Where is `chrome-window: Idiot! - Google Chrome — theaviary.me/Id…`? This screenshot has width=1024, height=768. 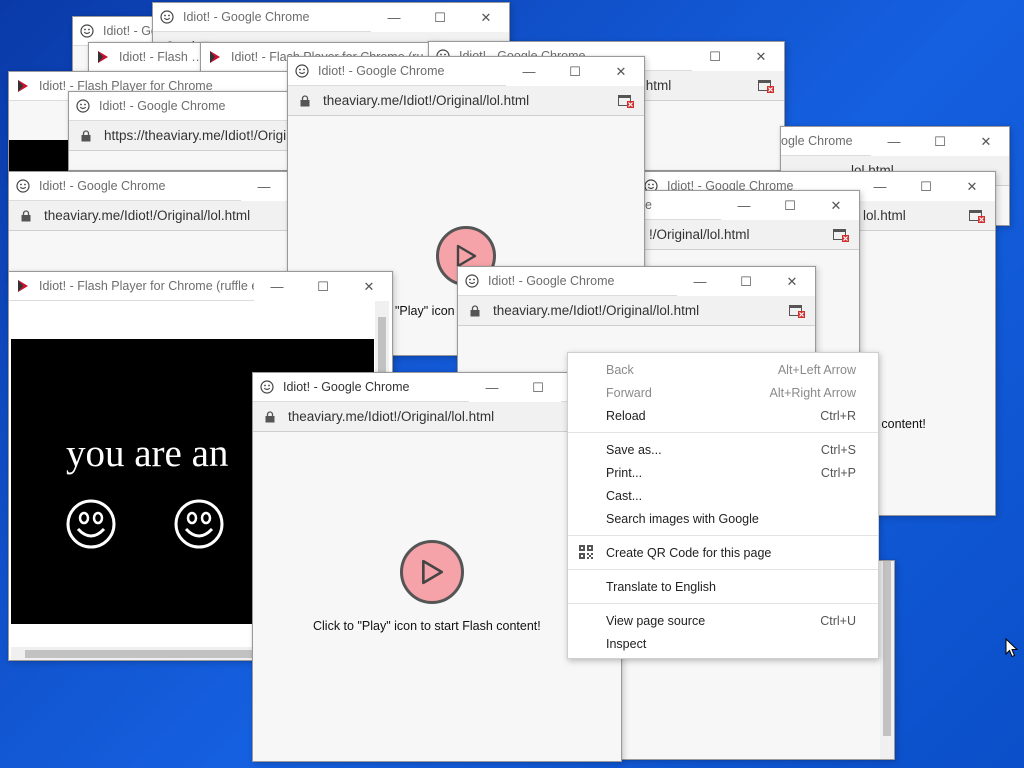
chrome-window: Idiot! - Google Chrome — theaviary.me/Id… is located at coordinates (153, 226).